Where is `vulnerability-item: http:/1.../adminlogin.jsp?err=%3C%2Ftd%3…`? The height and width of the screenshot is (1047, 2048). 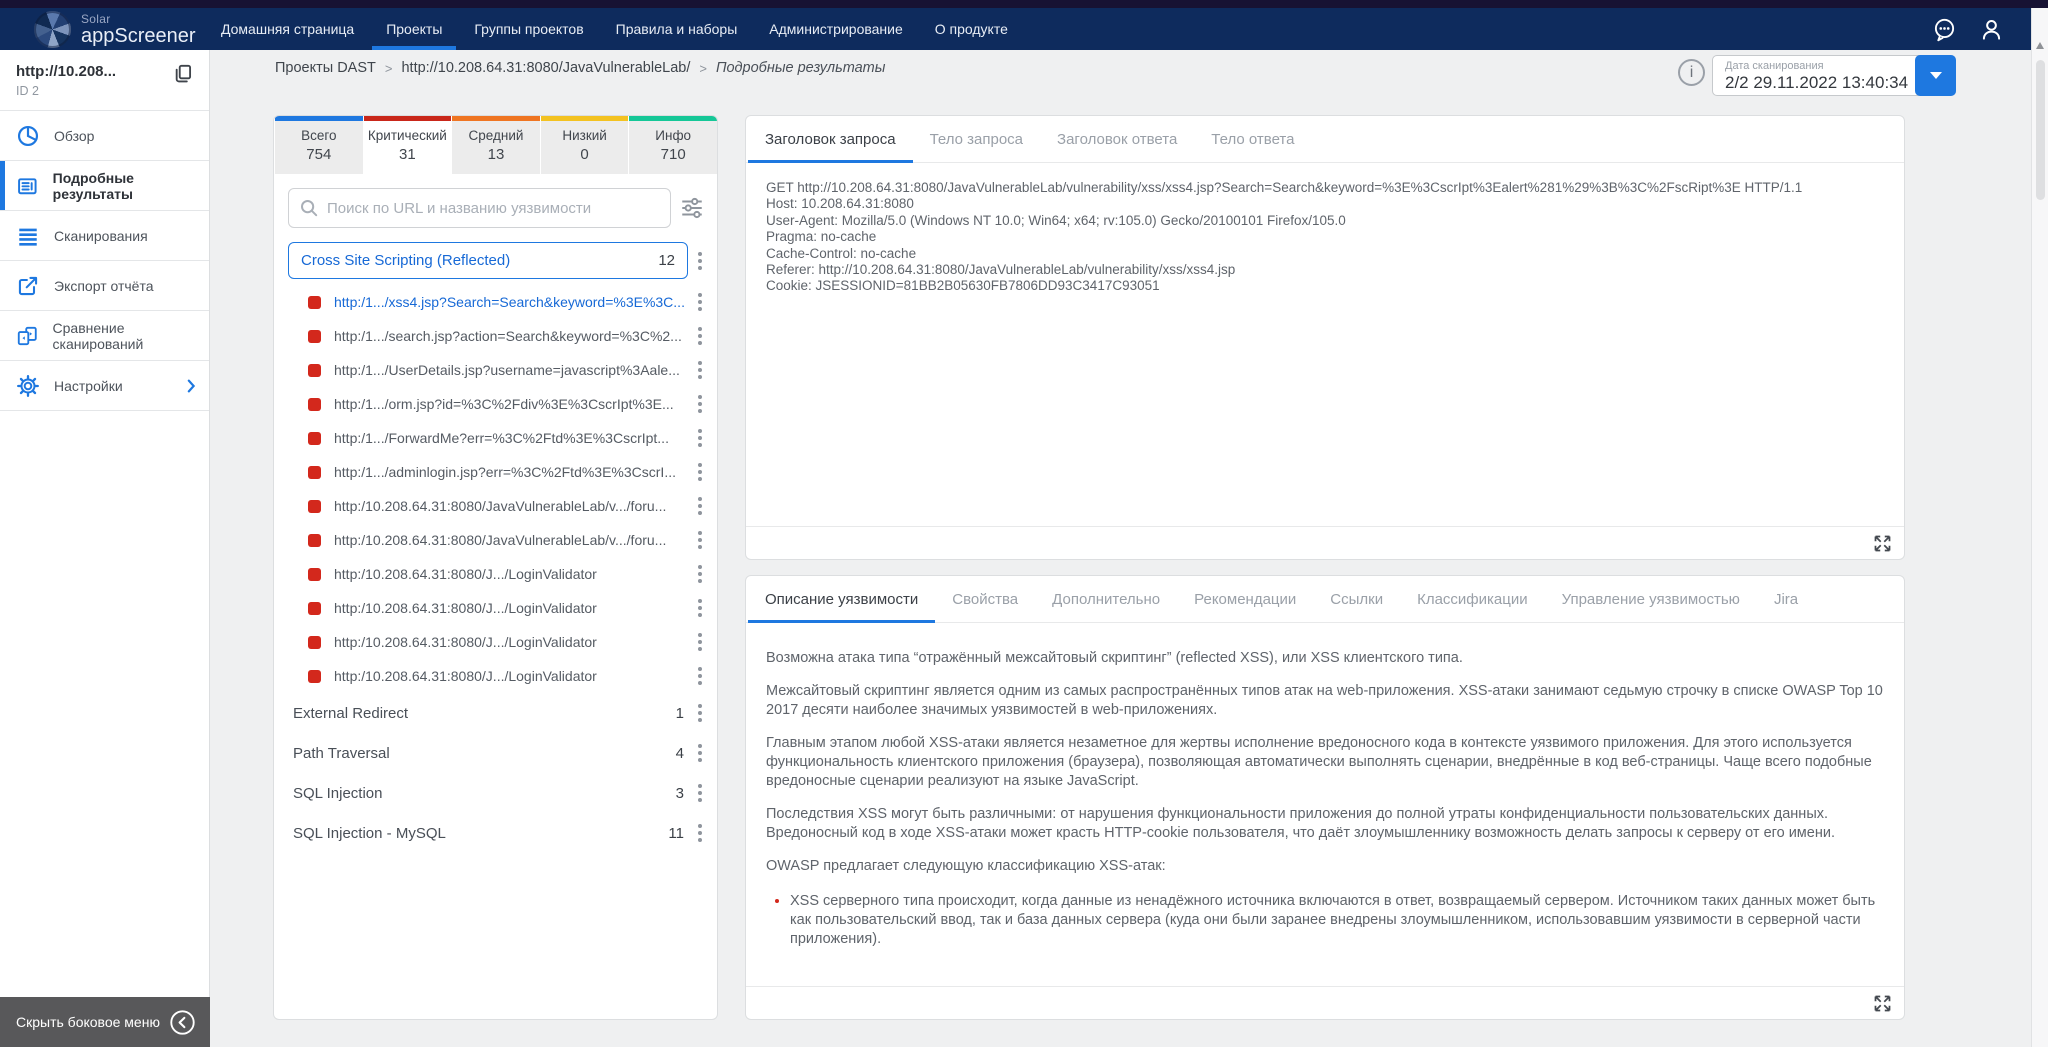
vulnerability-item: http:/1.../adminlogin.jsp?err=%3C%2Ftd%3… is located at coordinates (497, 472).